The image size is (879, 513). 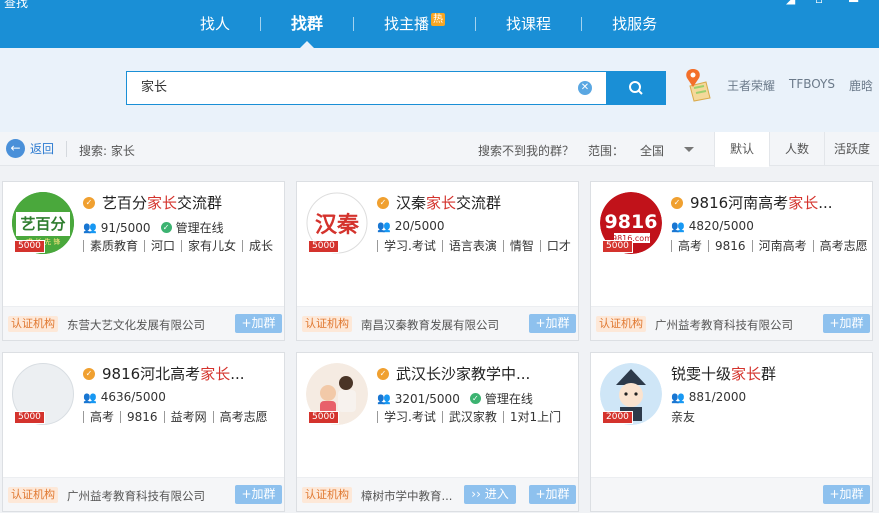 What do you see at coordinates (558, 246) in the screenshot?
I see `tag: 口才` at bounding box center [558, 246].